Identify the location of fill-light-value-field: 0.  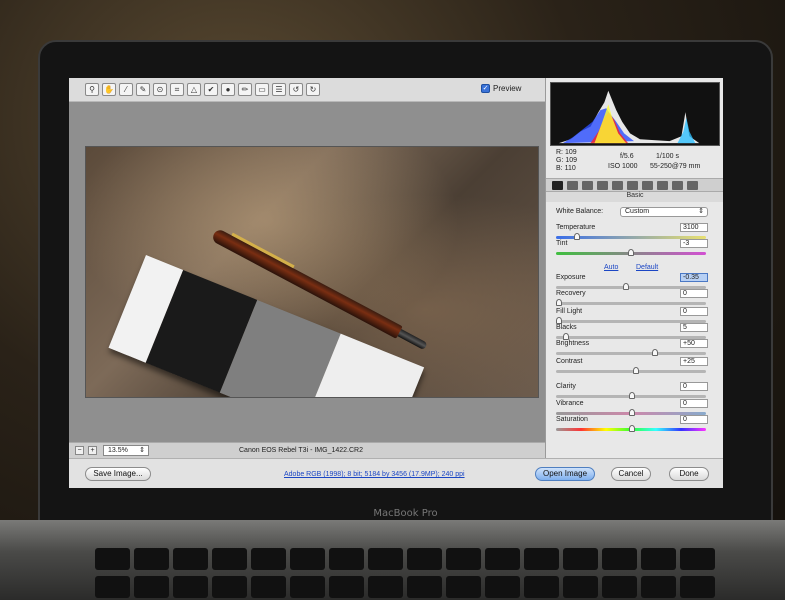
(694, 311).